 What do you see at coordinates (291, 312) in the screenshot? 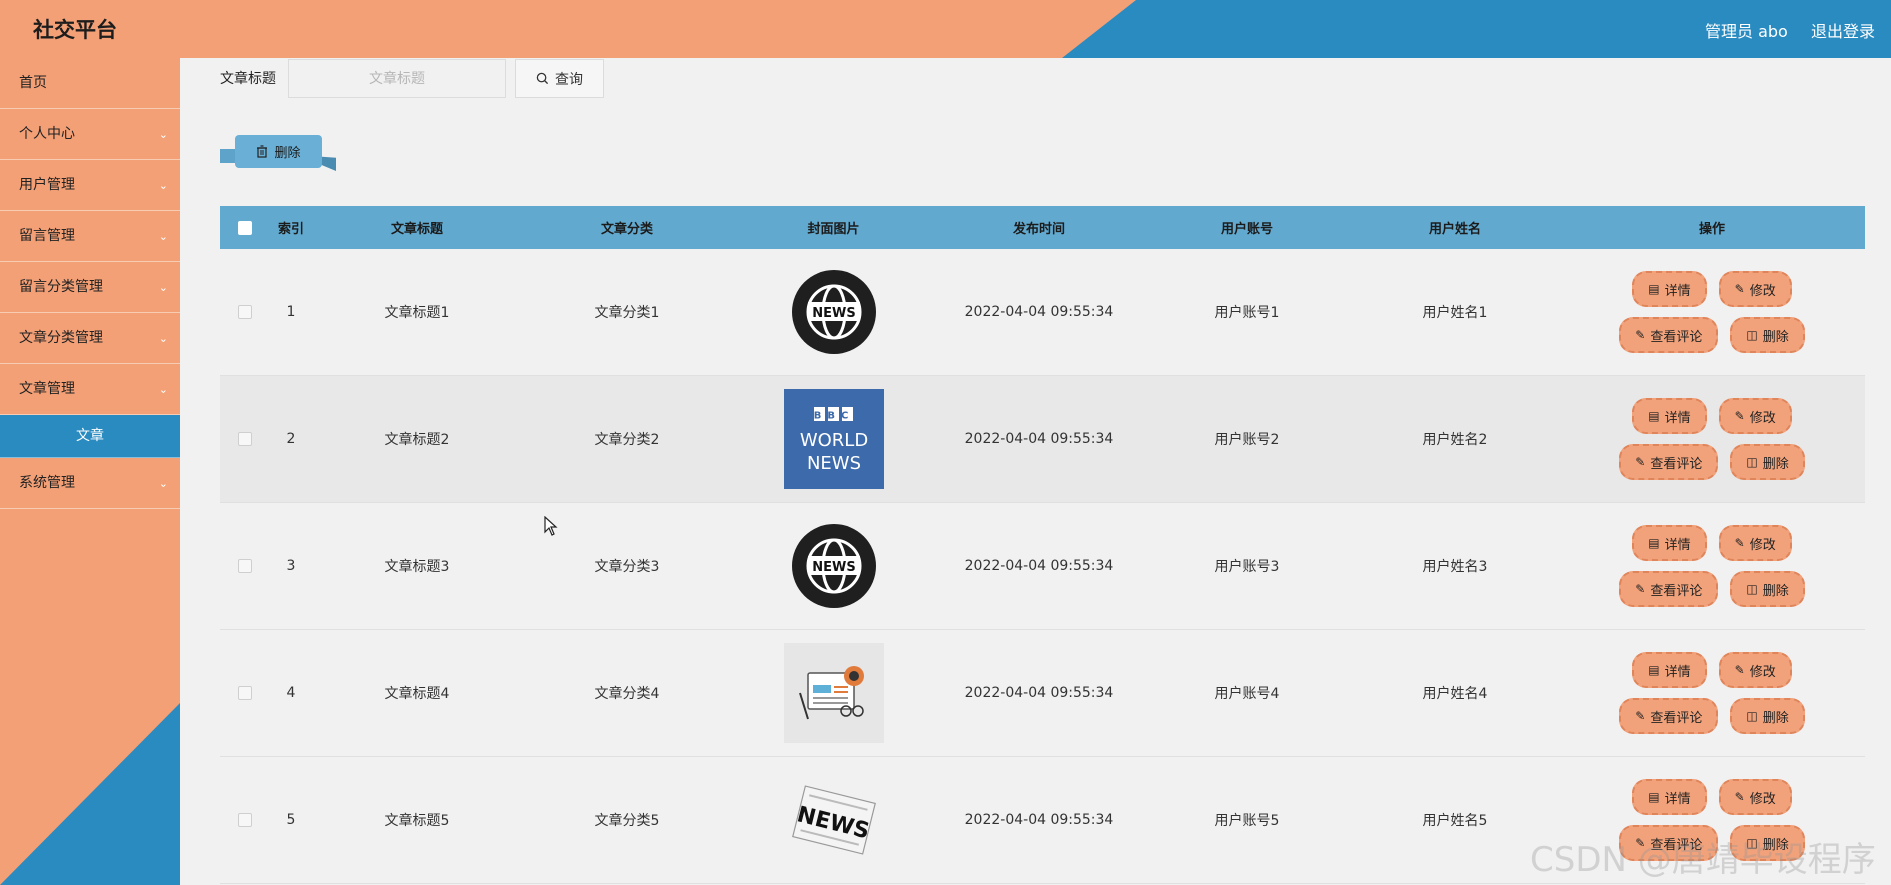
I see `cell-index: 1` at bounding box center [291, 312].